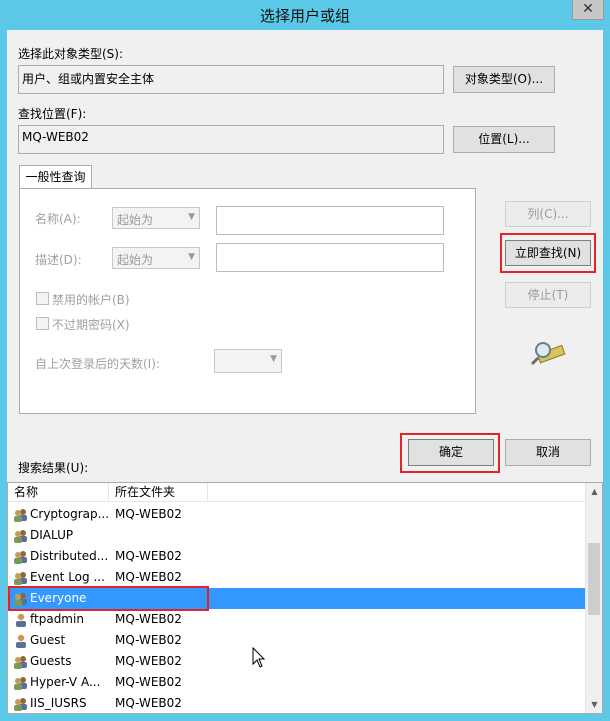  Describe the element at coordinates (53, 468) in the screenshot. I see `search-results-label: 搜索结果(U):` at that location.